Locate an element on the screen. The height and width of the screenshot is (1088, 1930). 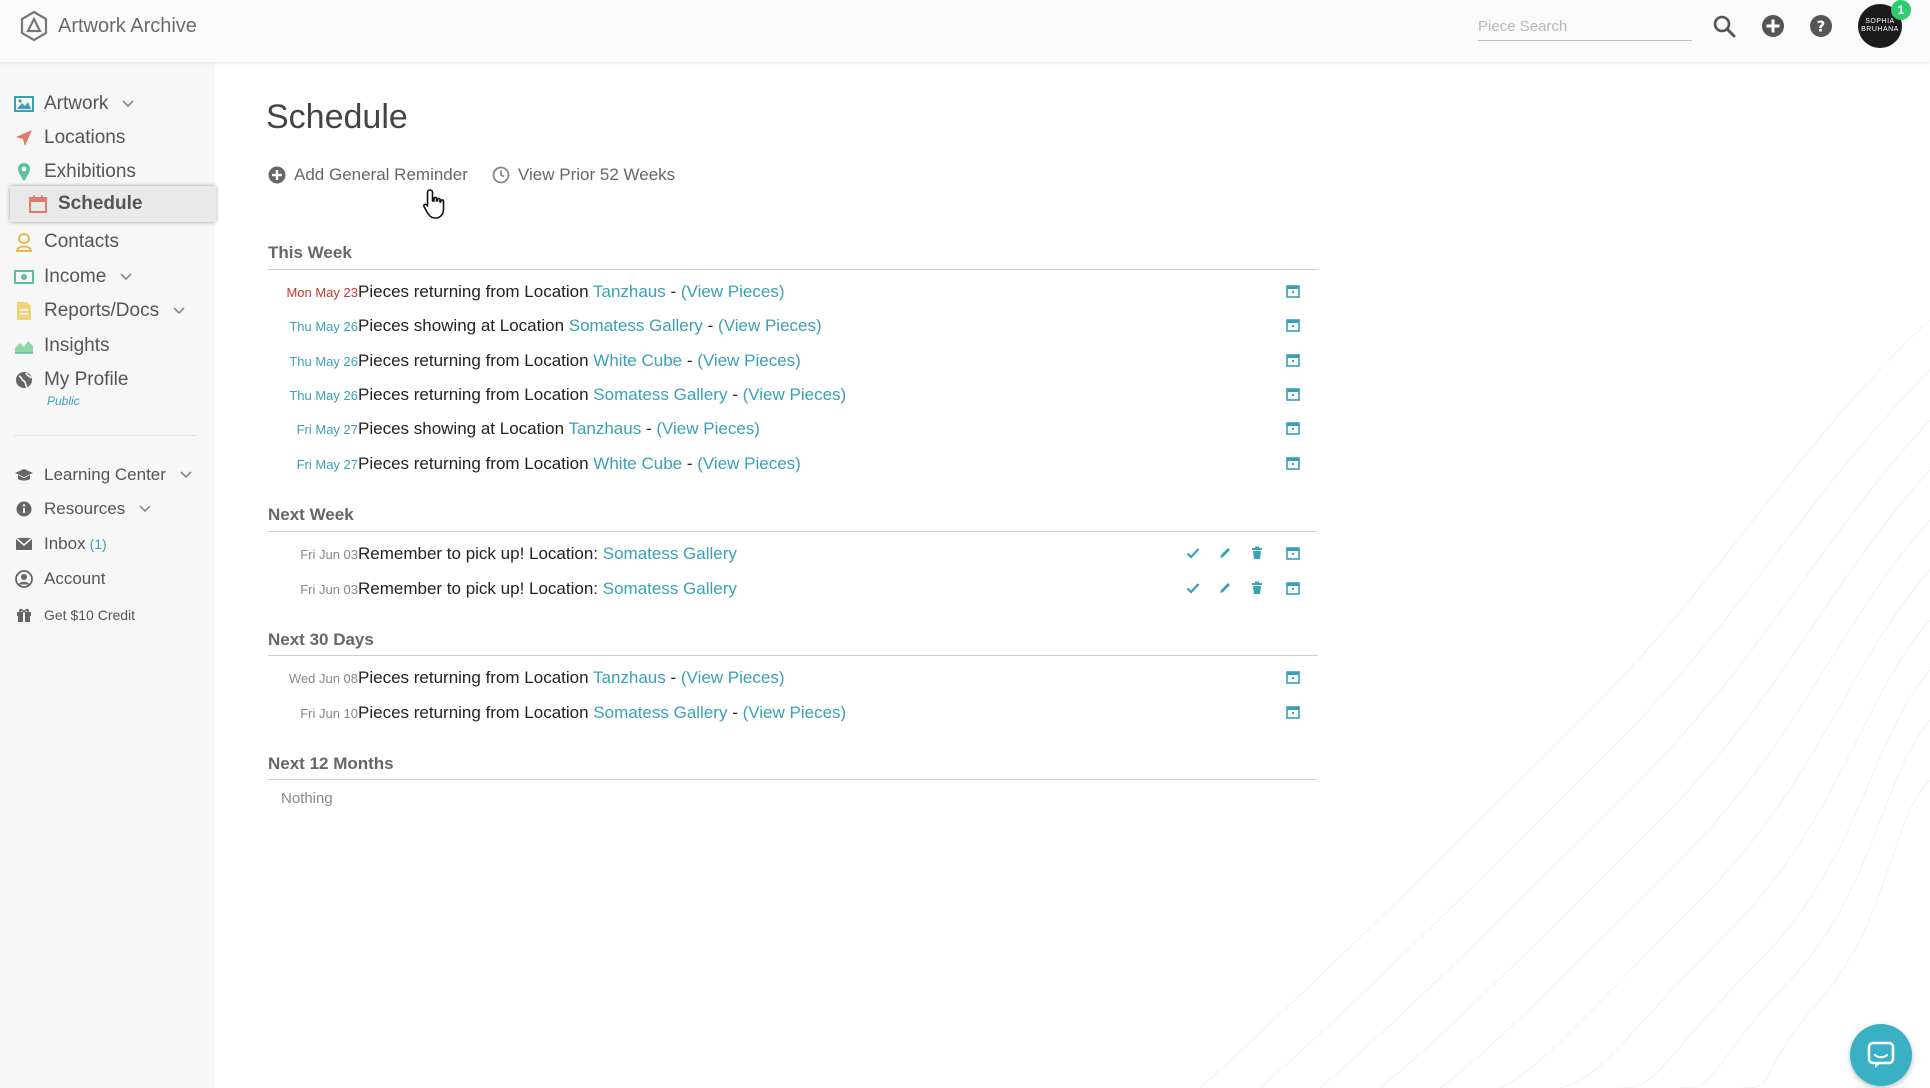
sidebar-item-insights: Insights is located at coordinates (61, 346).